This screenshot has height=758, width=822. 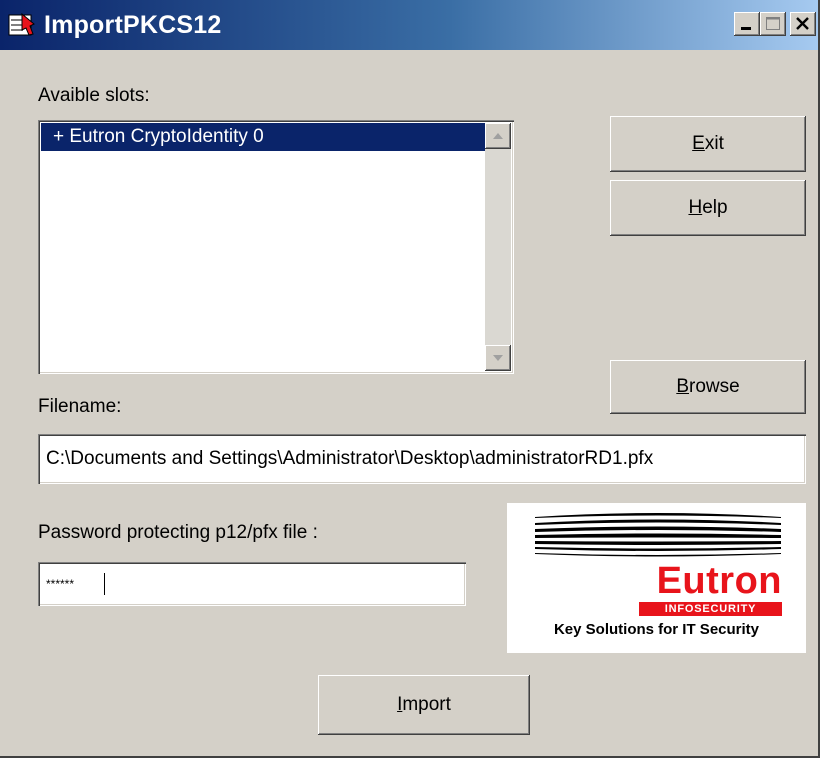 I want to click on import-label-rest: mport, so click(x=426, y=704).